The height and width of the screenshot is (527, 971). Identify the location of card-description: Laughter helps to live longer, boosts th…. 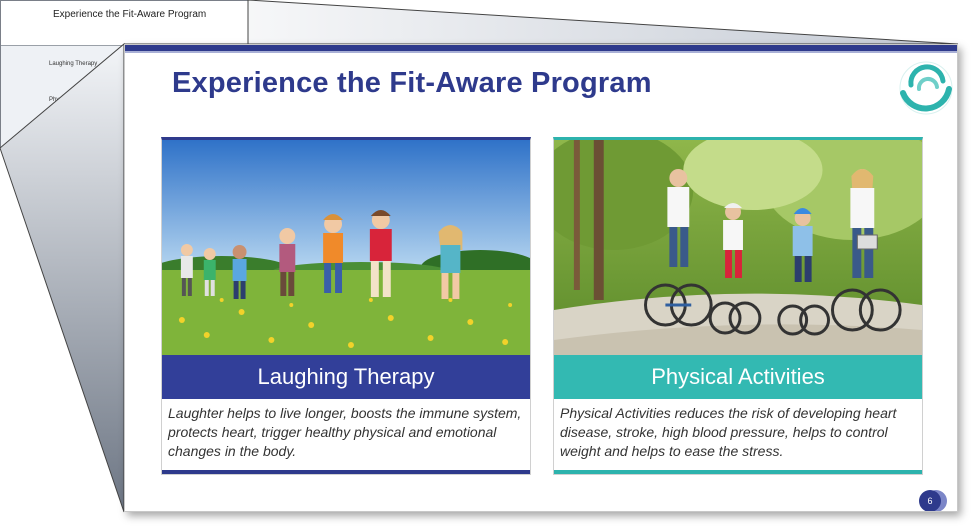
(345, 432).